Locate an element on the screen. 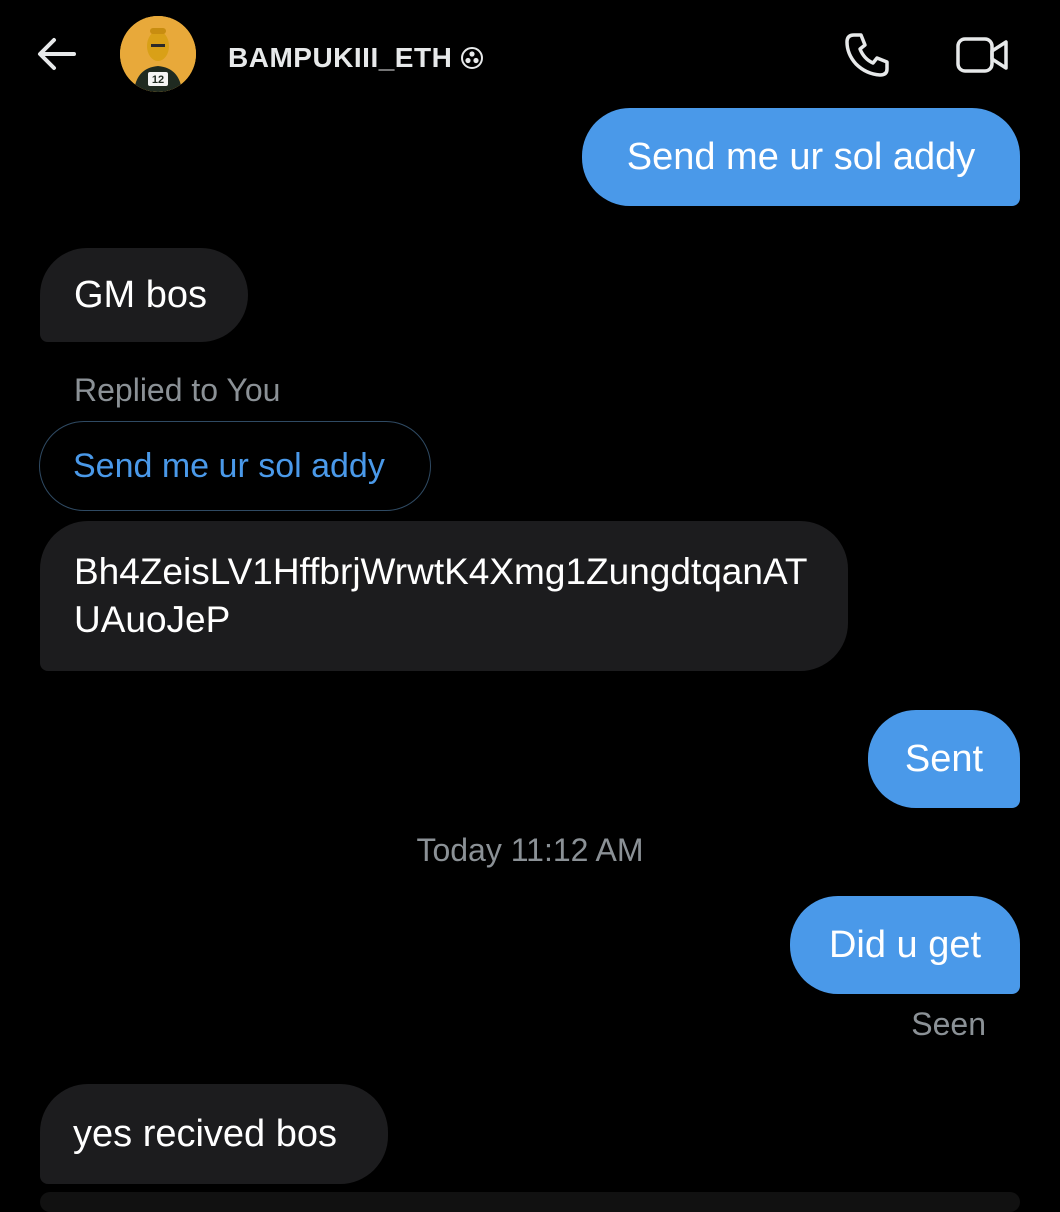 The height and width of the screenshot is (1212, 1060). username: BAMPUKIII_ETH is located at coordinates (340, 57).